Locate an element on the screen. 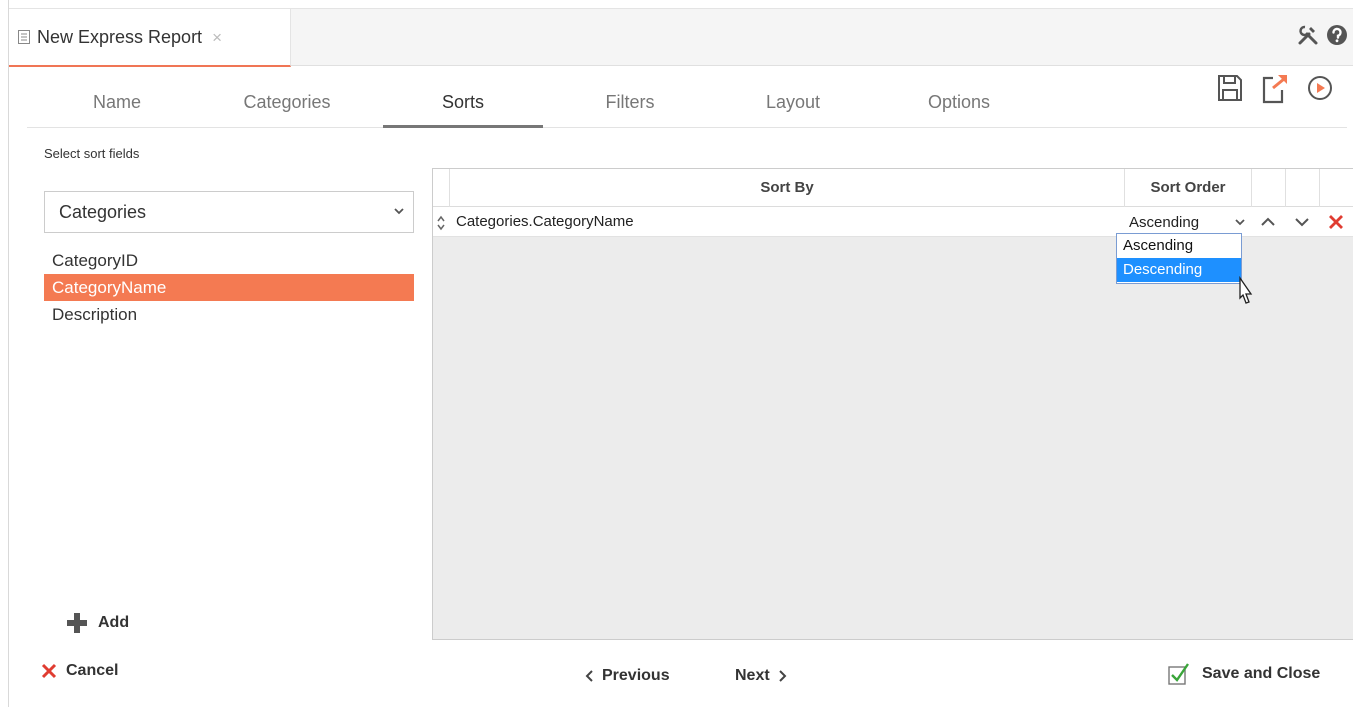 This screenshot has height=707, width=1353. previous-label: Previous is located at coordinates (636, 675).